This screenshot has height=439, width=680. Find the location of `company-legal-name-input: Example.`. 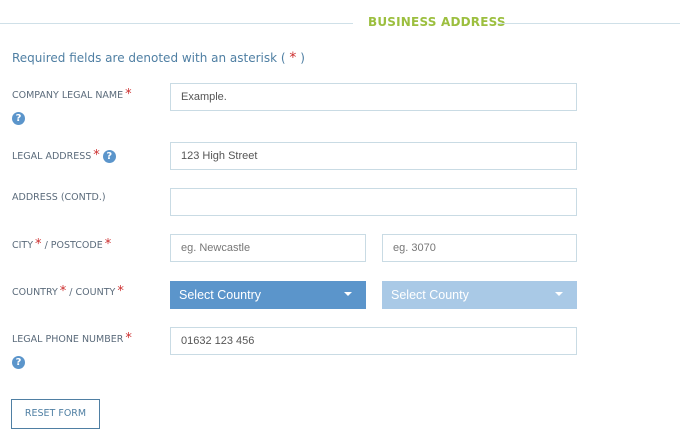

company-legal-name-input: Example. is located at coordinates (373, 97).